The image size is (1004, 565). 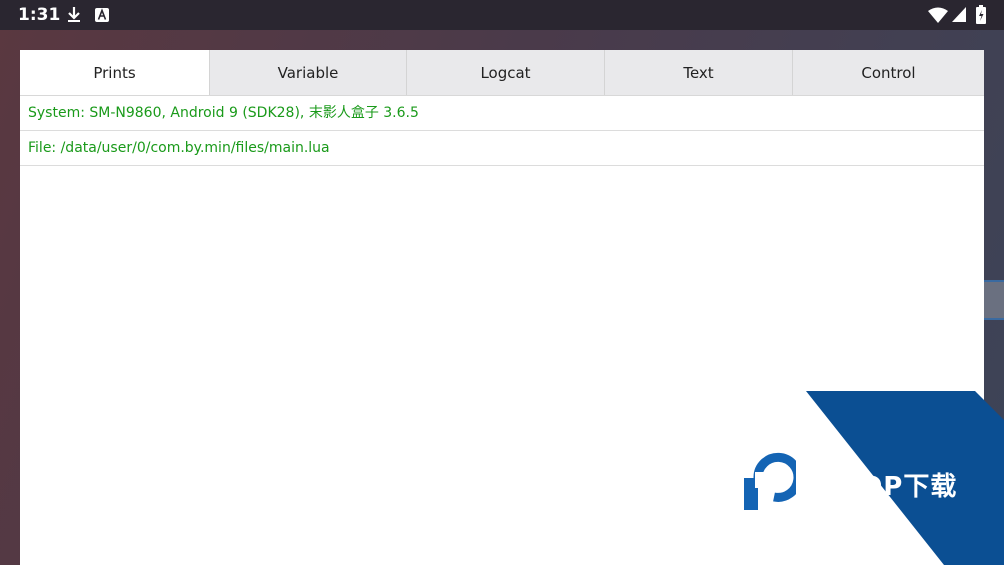 I want to click on background-window-edge, so click(x=994, y=300).